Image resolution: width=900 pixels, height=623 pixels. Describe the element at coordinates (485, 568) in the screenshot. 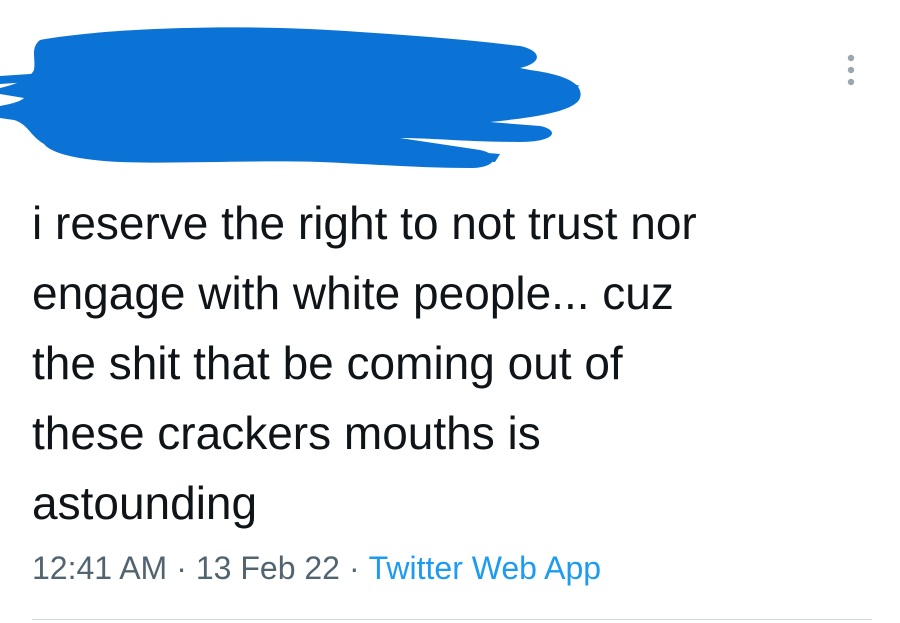

I see `tweet-source-link: Twitter Web App` at that location.